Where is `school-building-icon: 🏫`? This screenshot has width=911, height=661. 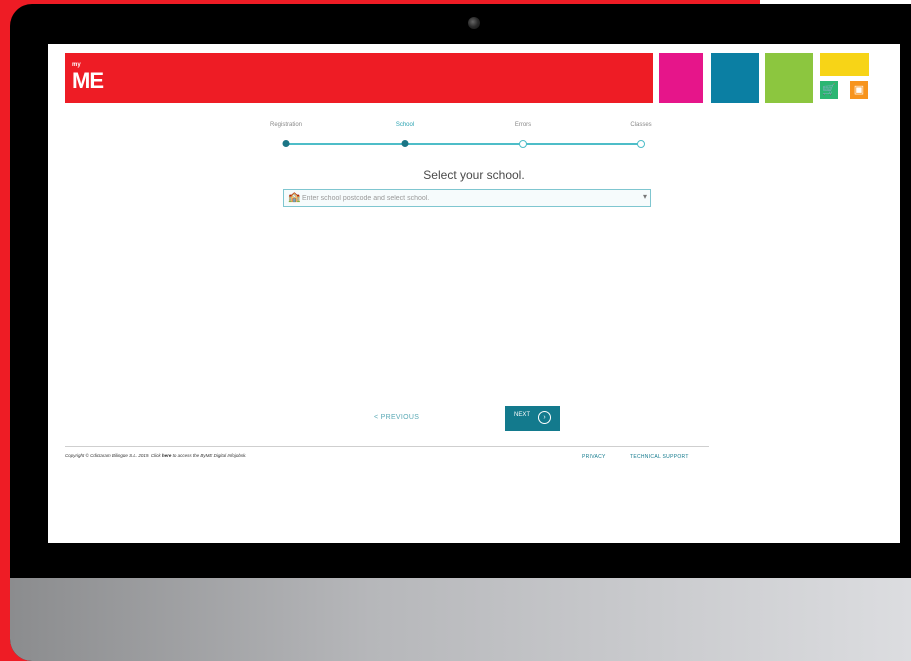
school-building-icon: 🏫 is located at coordinates (294, 197).